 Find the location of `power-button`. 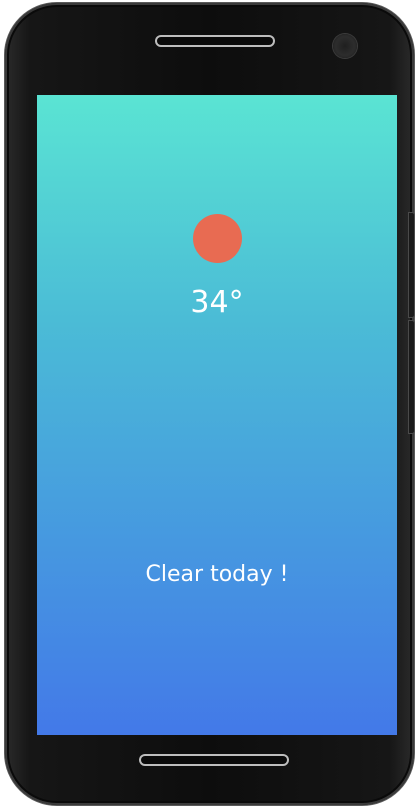

power-button is located at coordinates (411, 377).